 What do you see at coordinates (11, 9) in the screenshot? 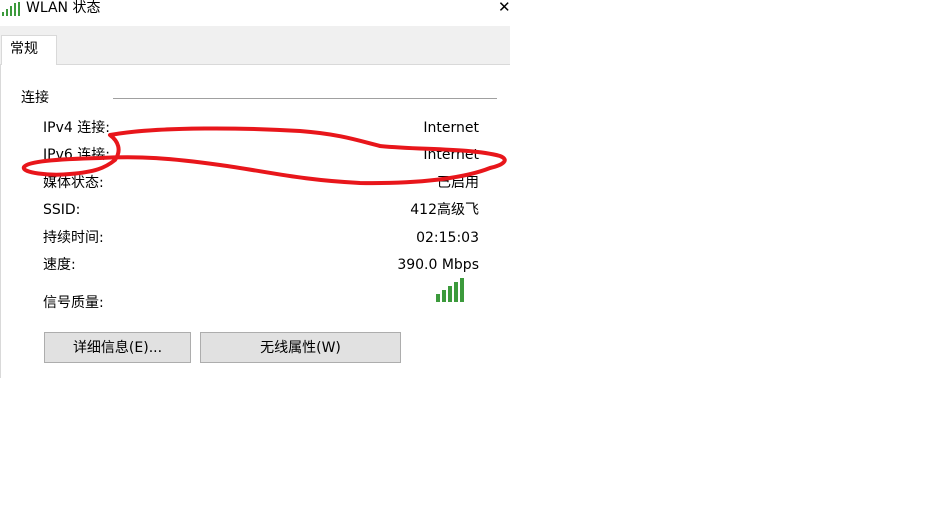
I see `wifi-signal-icon` at bounding box center [11, 9].